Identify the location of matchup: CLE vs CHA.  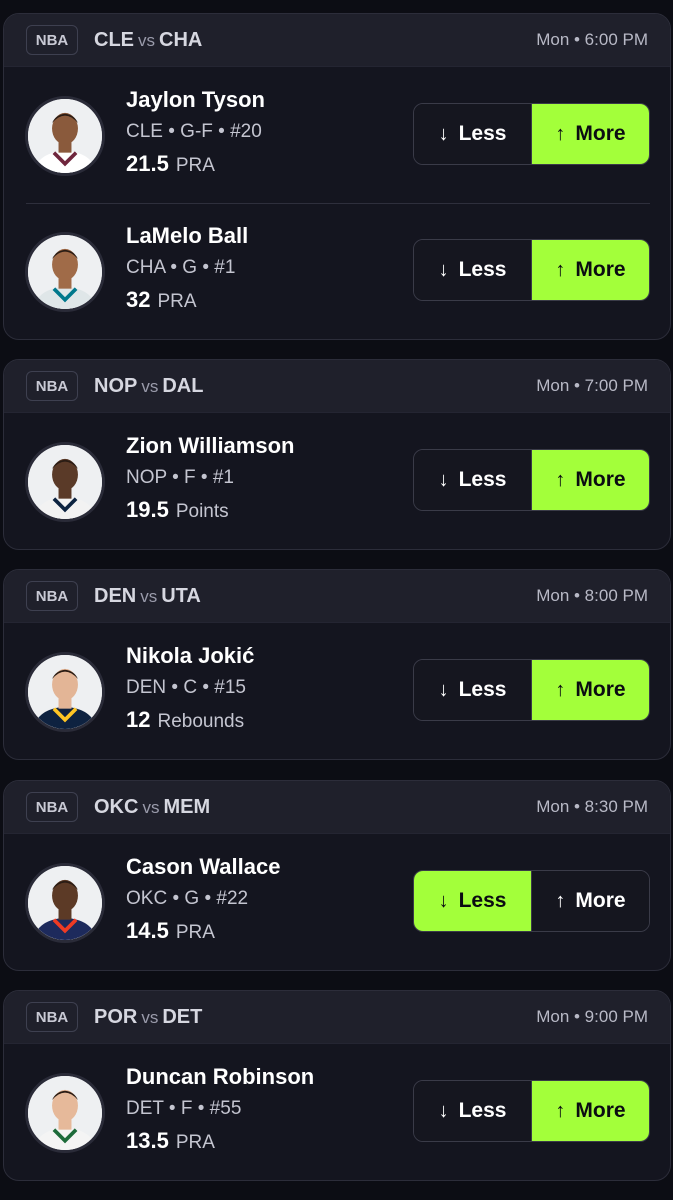
(148, 40).